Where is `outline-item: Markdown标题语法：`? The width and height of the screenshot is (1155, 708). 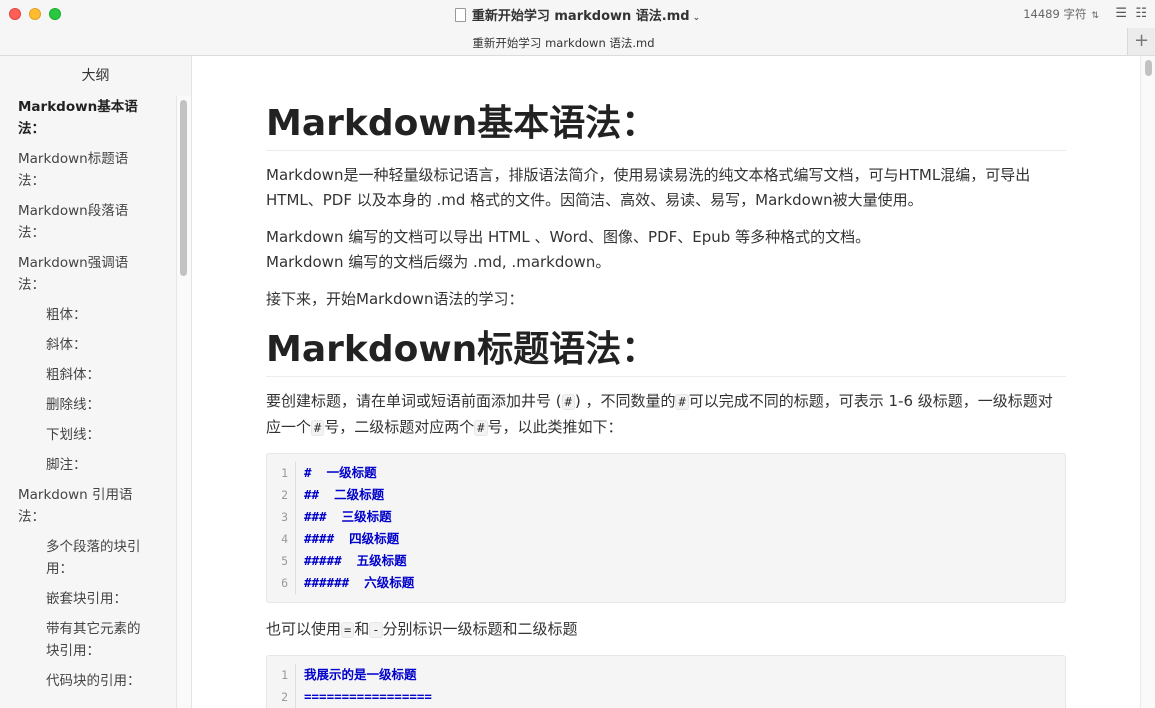
outline-item: Markdown标题语法： is located at coordinates (88, 170).